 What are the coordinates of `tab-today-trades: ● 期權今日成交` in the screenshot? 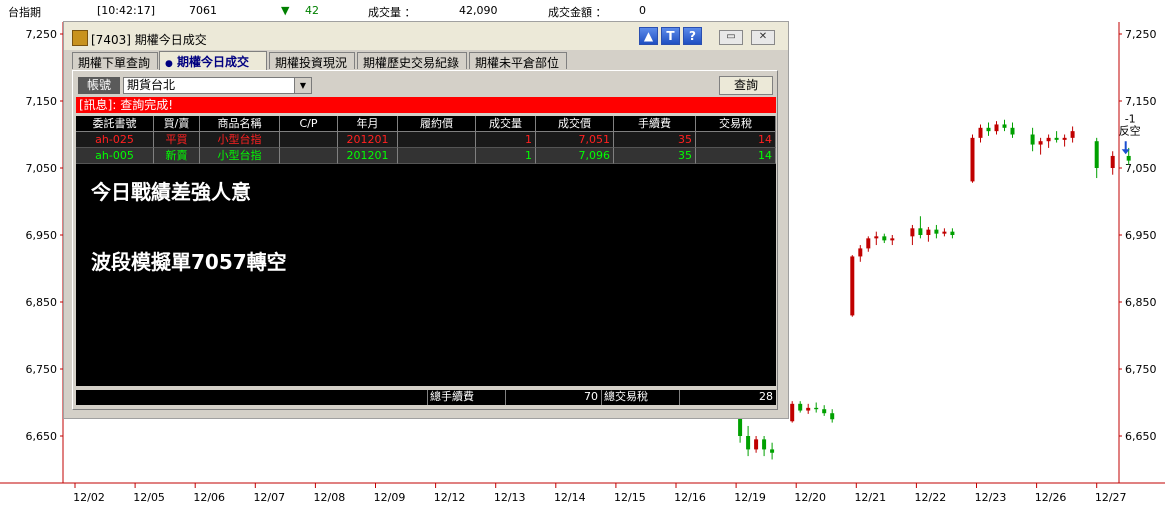 It's located at (213, 60).